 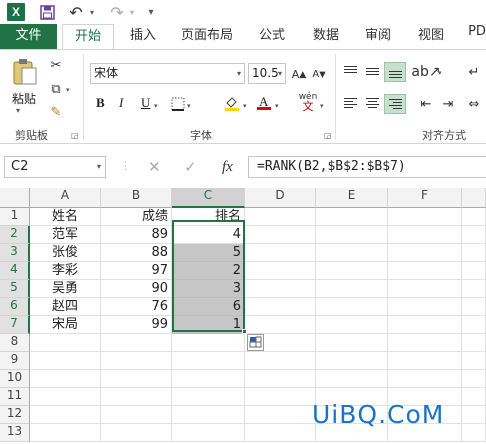 I want to click on cell-g9, so click(x=474, y=361).